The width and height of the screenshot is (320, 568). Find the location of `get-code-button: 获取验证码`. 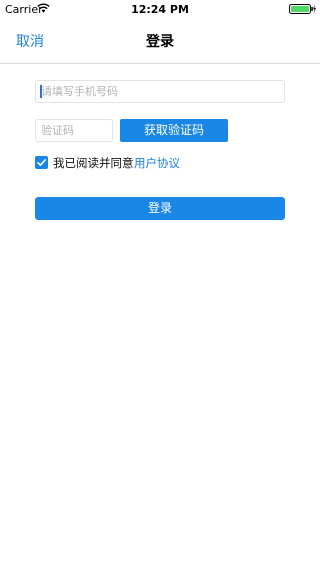

get-code-button: 获取验证码 is located at coordinates (174, 130).